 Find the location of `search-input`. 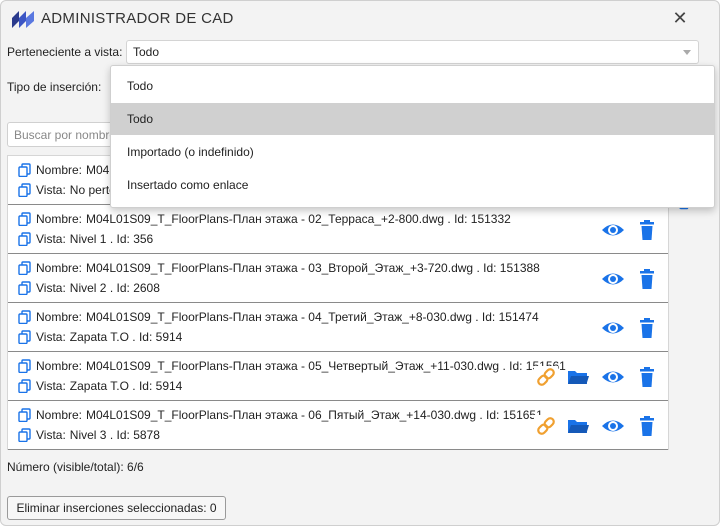

search-input is located at coordinates (62, 134).